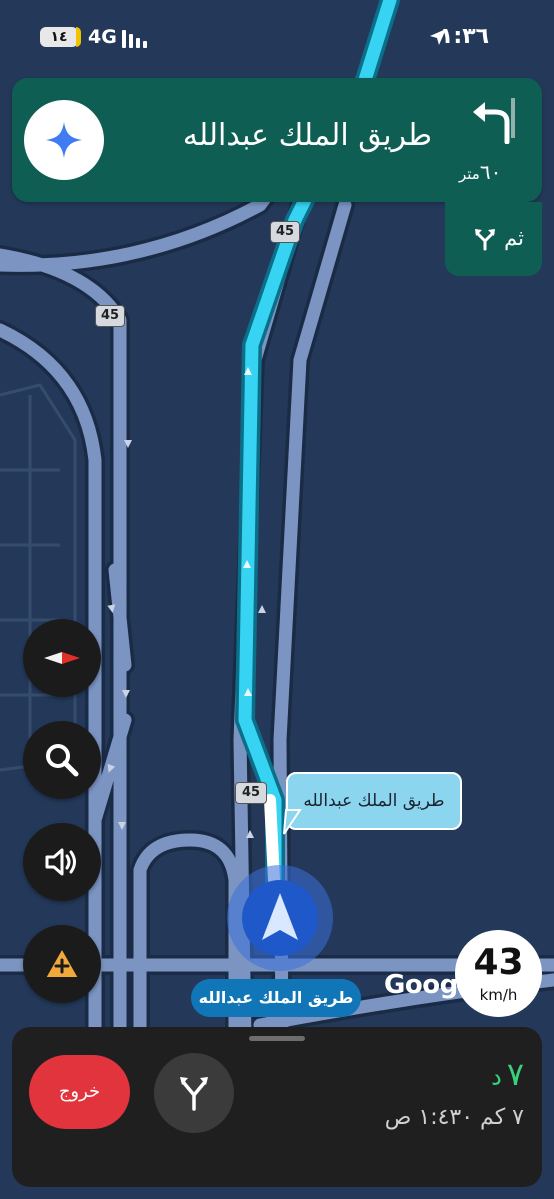  I want to click on assistant-button, so click(64, 140).